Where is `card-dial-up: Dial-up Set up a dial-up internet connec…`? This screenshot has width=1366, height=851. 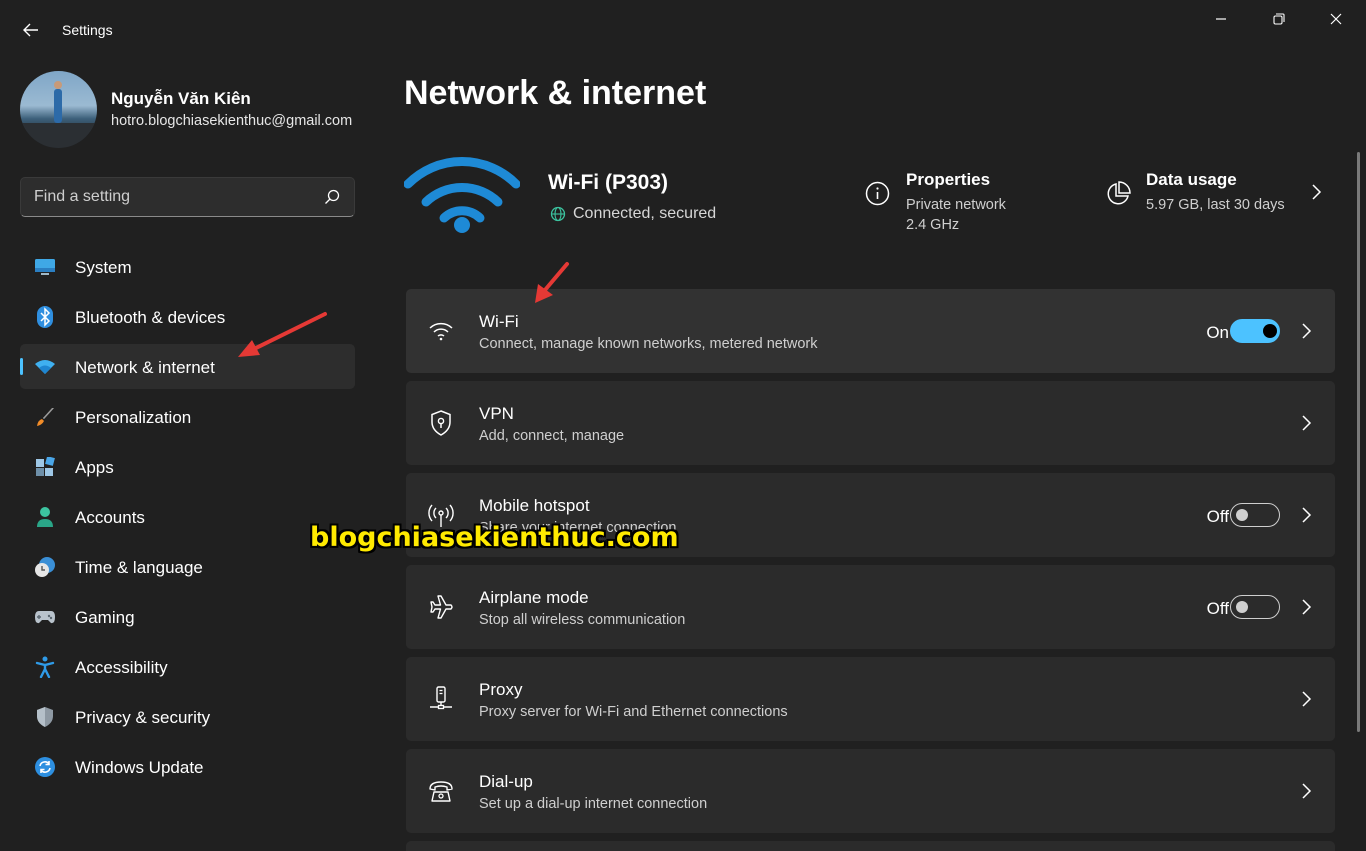 card-dial-up: Dial-up Set up a dial-up internet connec… is located at coordinates (870, 791).